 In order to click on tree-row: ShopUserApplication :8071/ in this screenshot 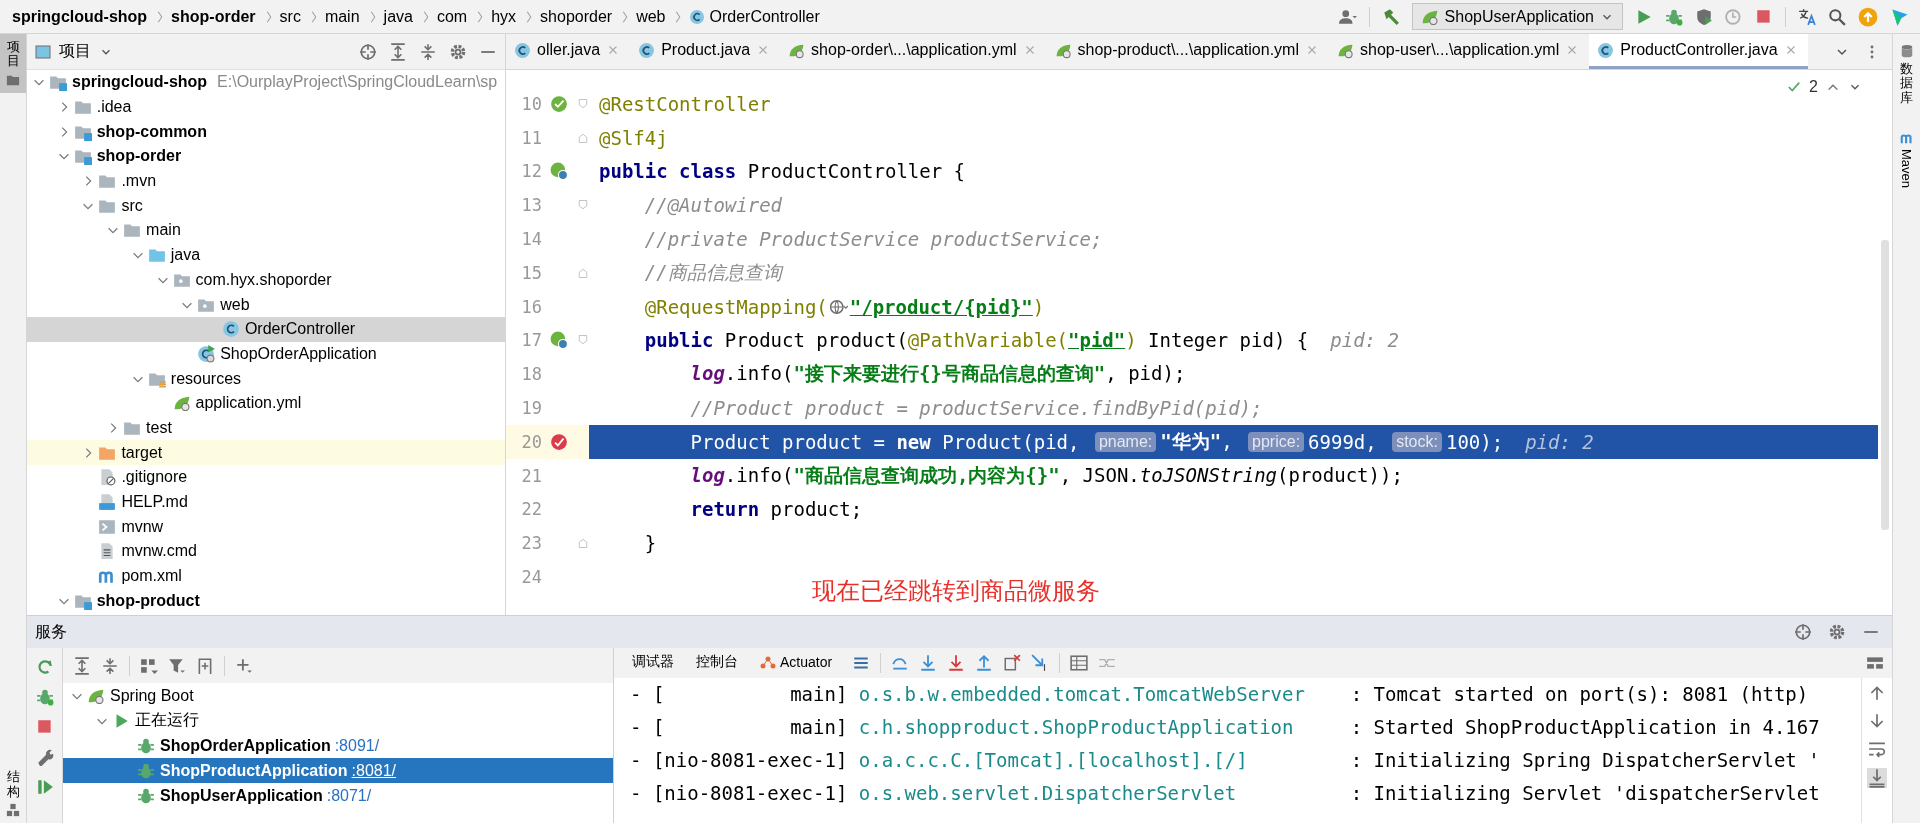, I will do `click(338, 795)`.